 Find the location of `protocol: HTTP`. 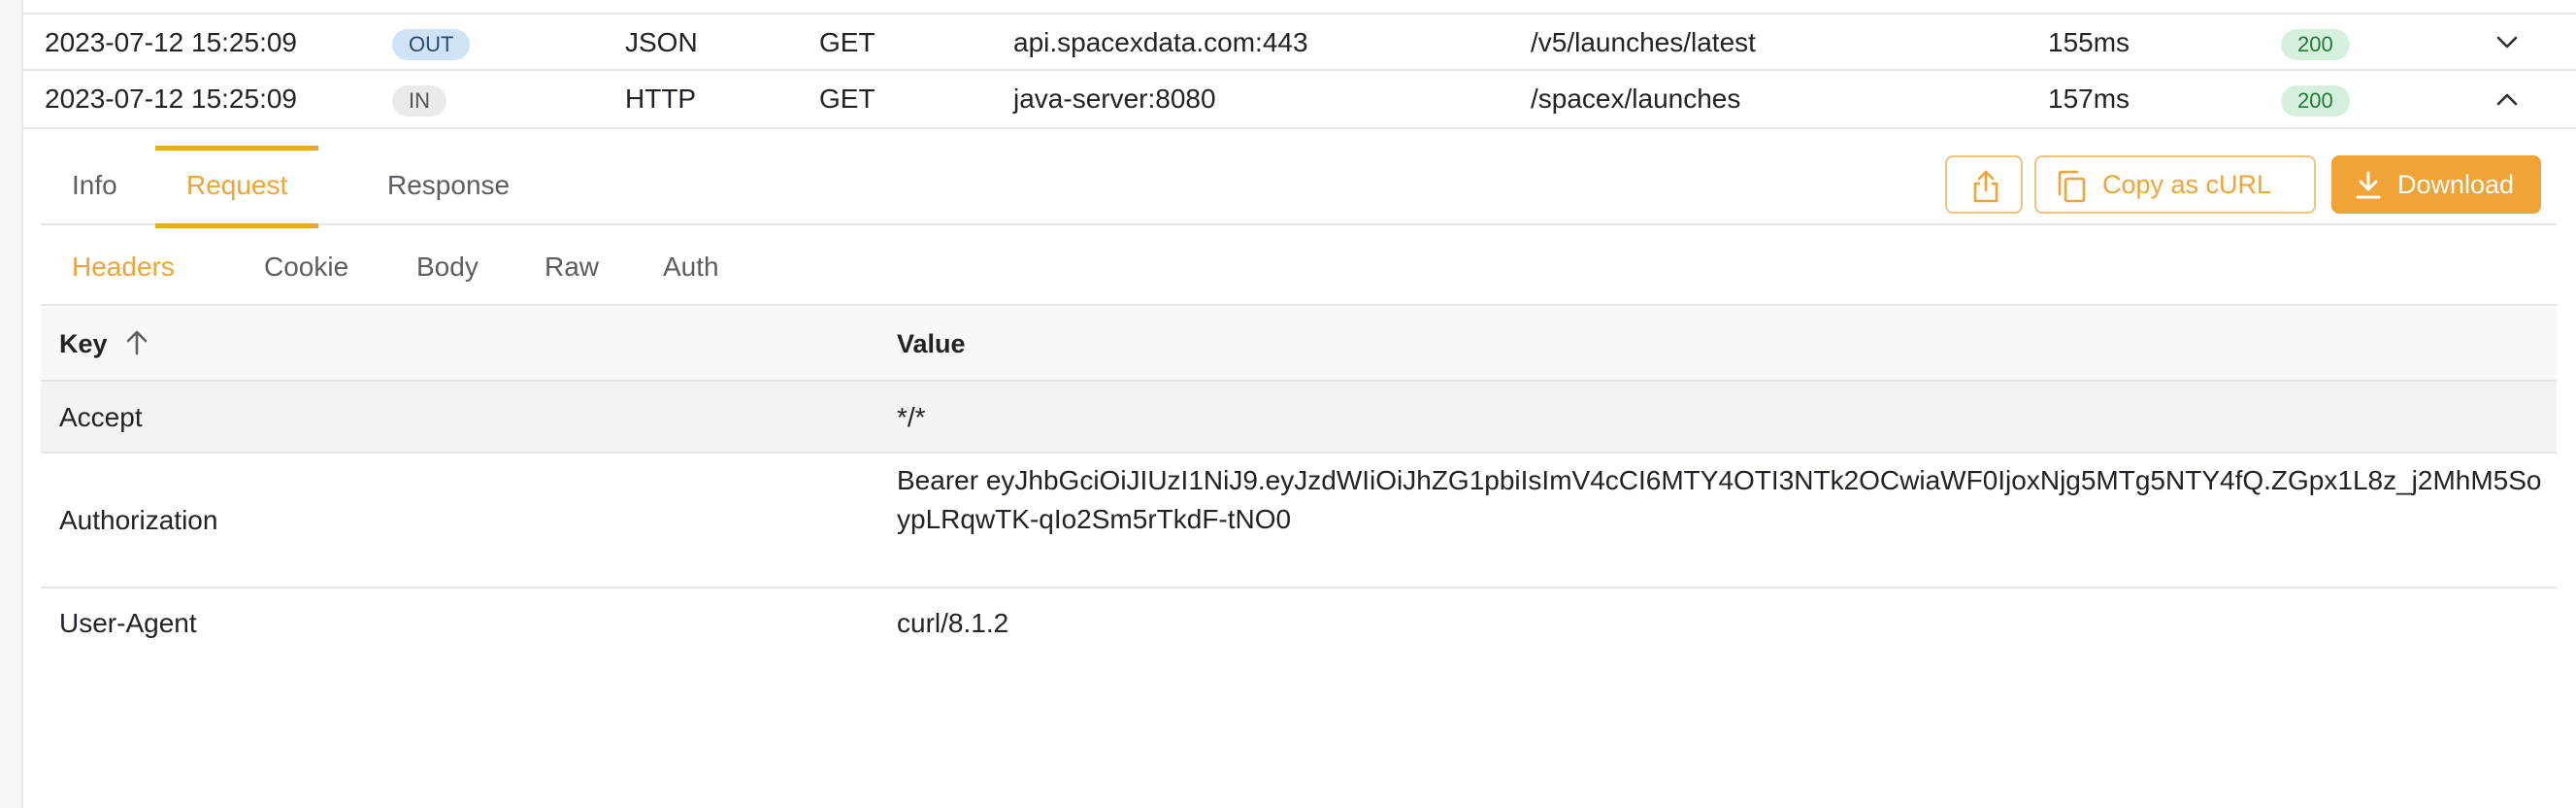

protocol: HTTP is located at coordinates (661, 99).